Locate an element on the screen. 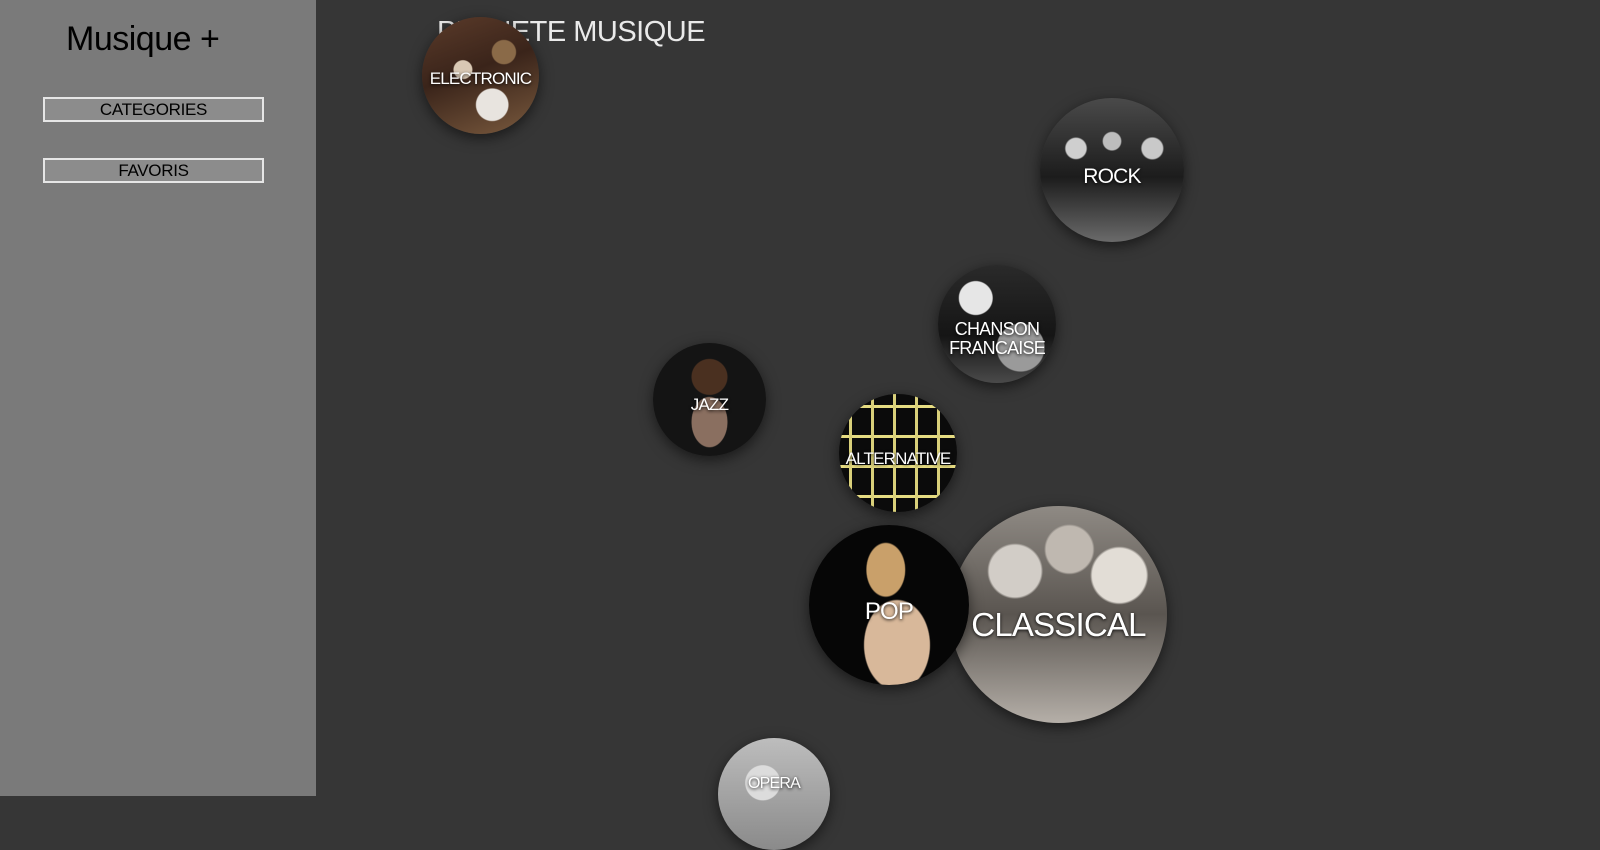  genre-bubble-classical: CLASSICAL is located at coordinates (1058, 614).